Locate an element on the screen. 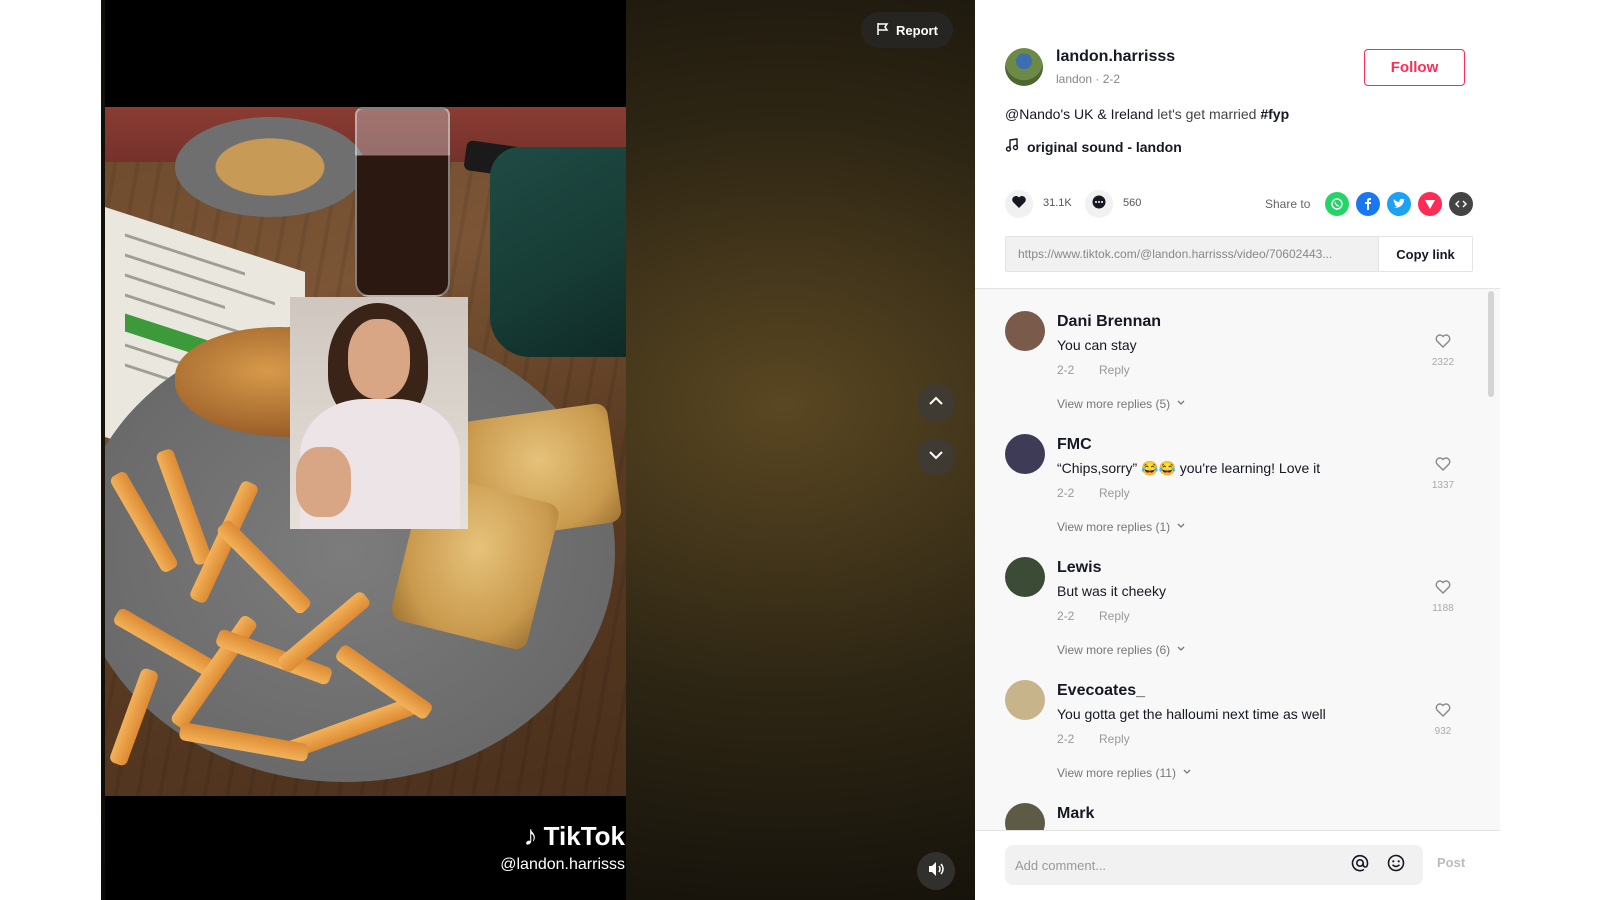  comment-composer: Post is located at coordinates (1237, 865).